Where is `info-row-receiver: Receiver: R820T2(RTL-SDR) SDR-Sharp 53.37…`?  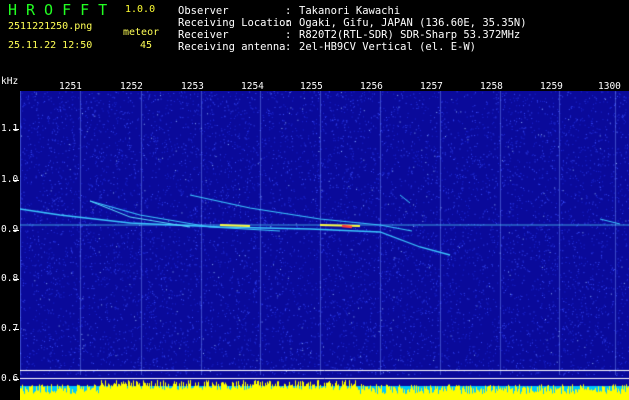
info-row-receiver: Receiver: R820T2(RTL-SDR) SDR-Sharp 53.37… is located at coordinates (349, 35).